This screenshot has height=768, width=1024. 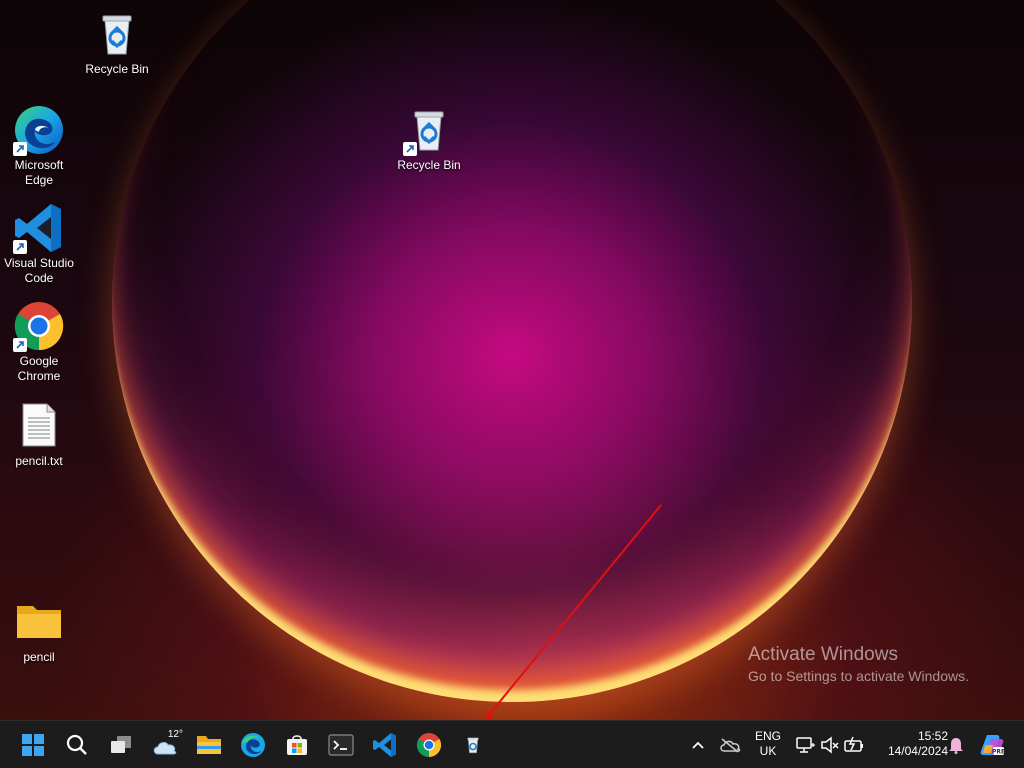 I want to click on chrome-taskbar-button, so click(x=429, y=745).